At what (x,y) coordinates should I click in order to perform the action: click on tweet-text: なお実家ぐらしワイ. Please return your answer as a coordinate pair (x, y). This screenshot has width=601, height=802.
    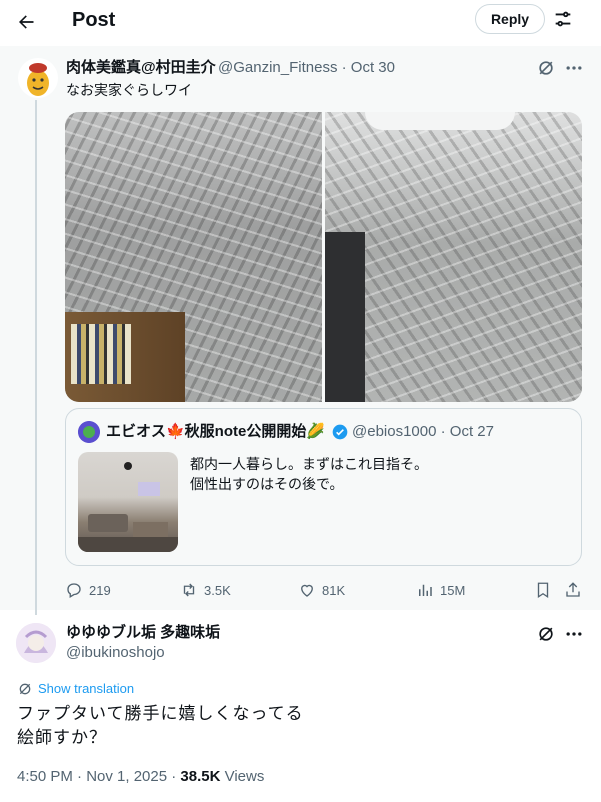
    Looking at the image, I should click on (129, 90).